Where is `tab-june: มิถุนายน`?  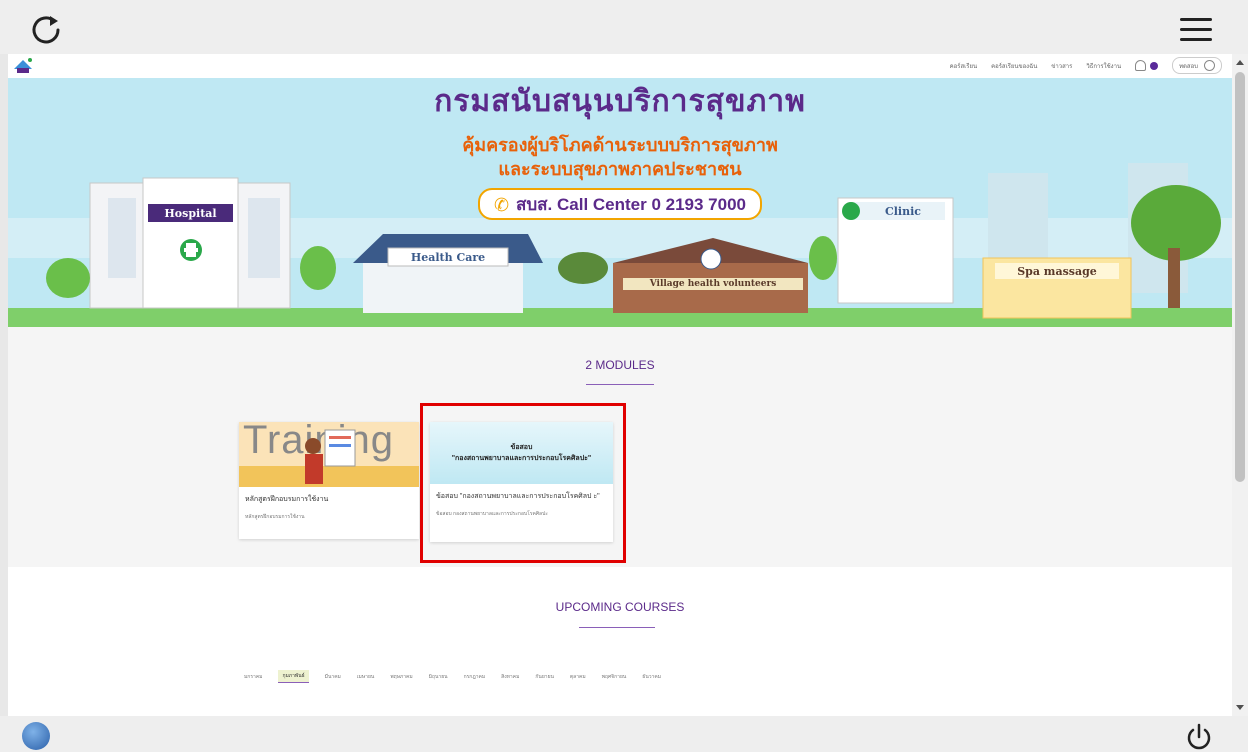
tab-june: มิถุนายน is located at coordinates (438, 677).